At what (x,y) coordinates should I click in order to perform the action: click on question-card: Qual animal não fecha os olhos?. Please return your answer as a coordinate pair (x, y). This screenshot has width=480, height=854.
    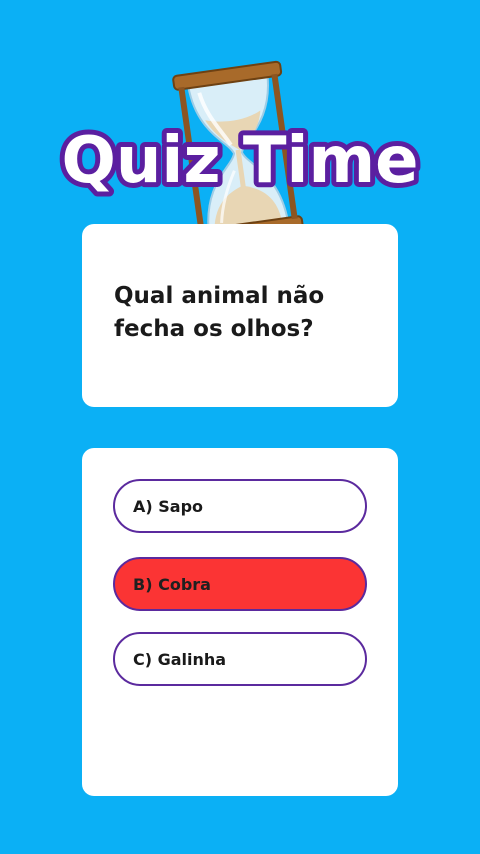
    Looking at the image, I should click on (240, 315).